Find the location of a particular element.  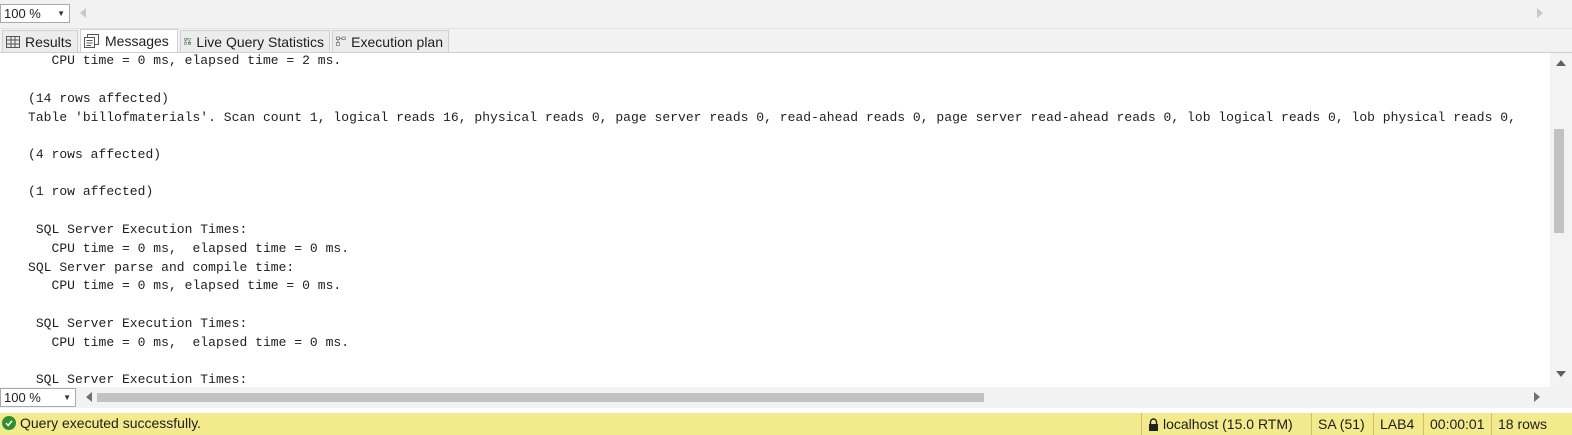

tab-results: Results is located at coordinates (40, 41).